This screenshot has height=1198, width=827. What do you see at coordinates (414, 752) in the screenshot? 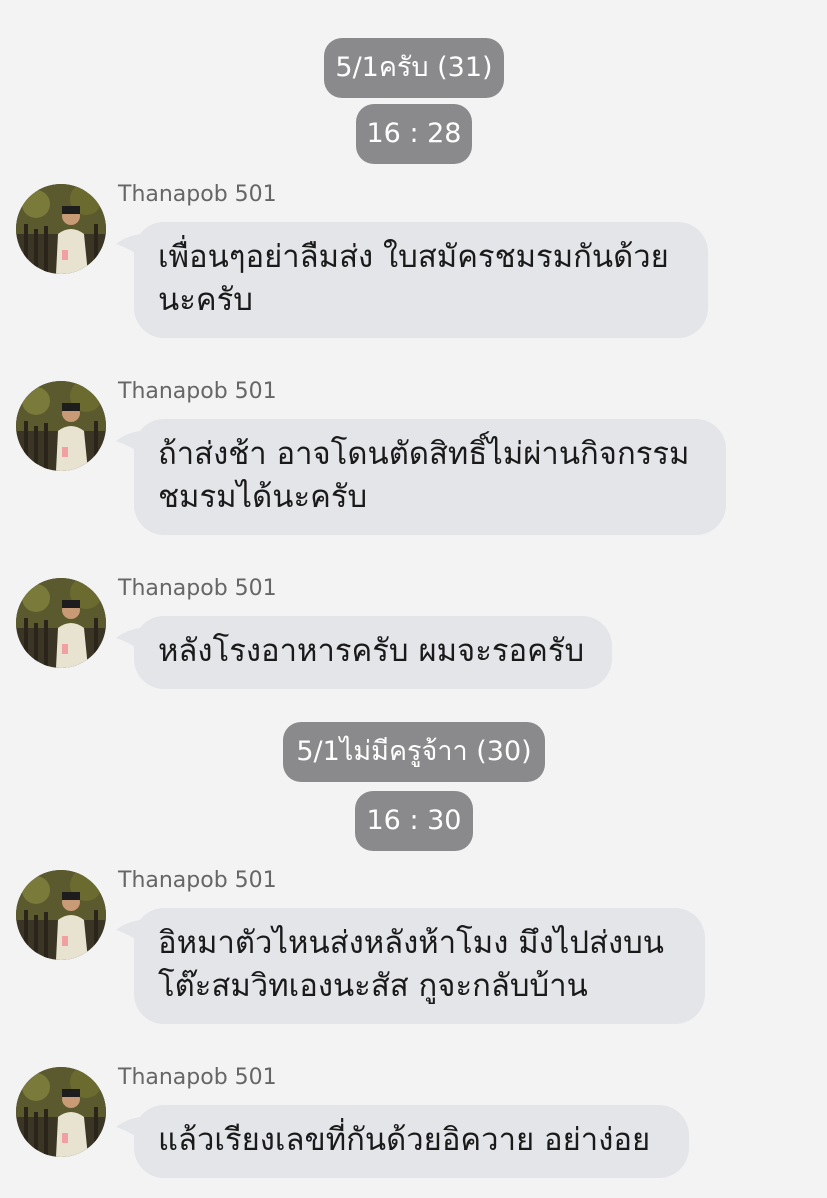
I see `forwarded-source-pill: 5/1ไม่มีครูจ้าา (30)` at bounding box center [414, 752].